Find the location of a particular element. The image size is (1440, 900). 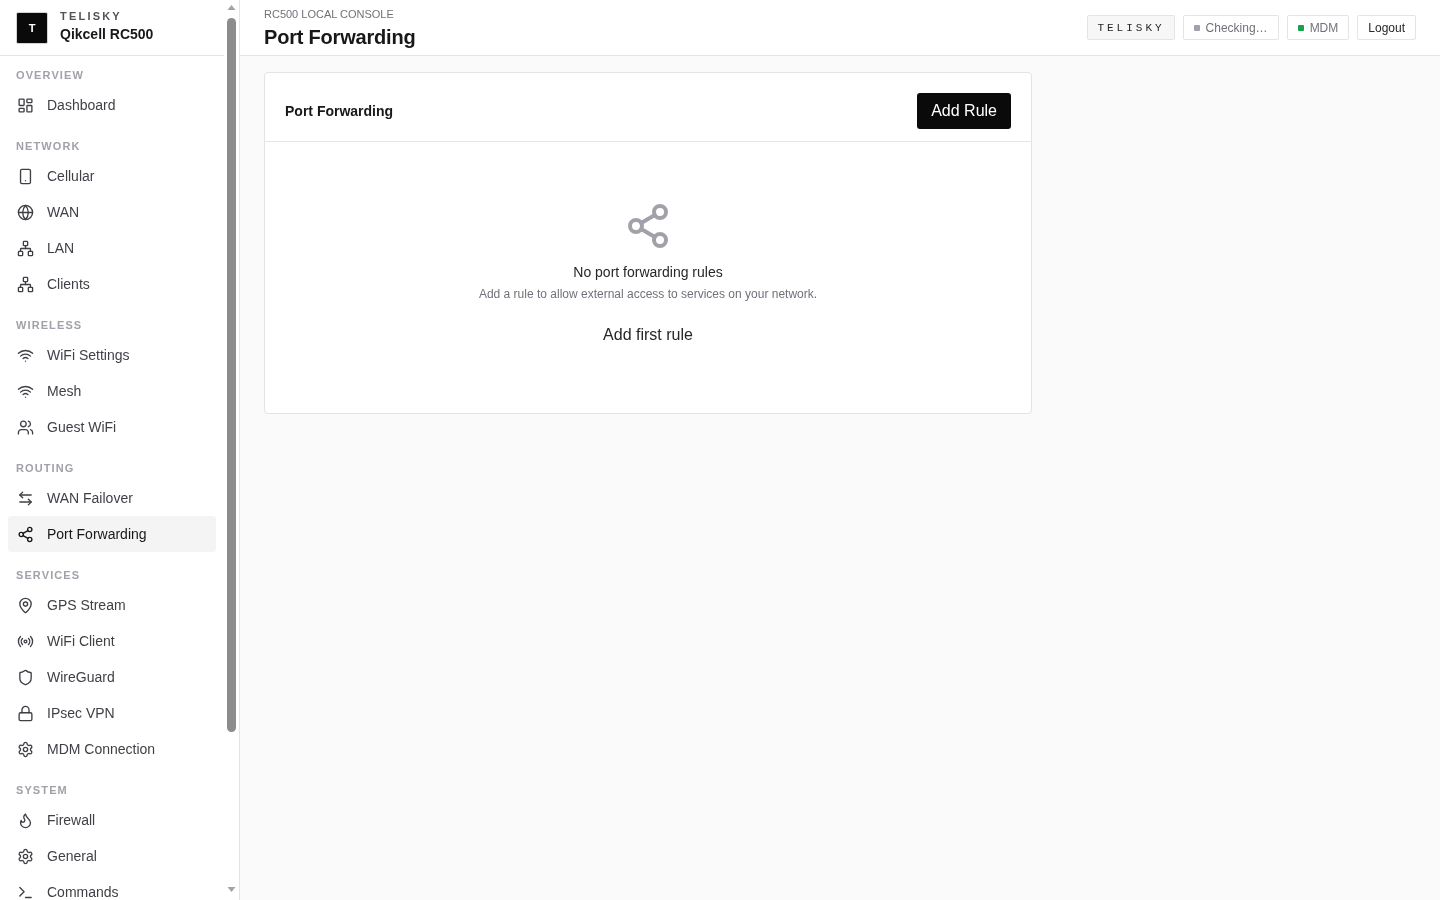

section-title: ROUTING is located at coordinates (45, 468).